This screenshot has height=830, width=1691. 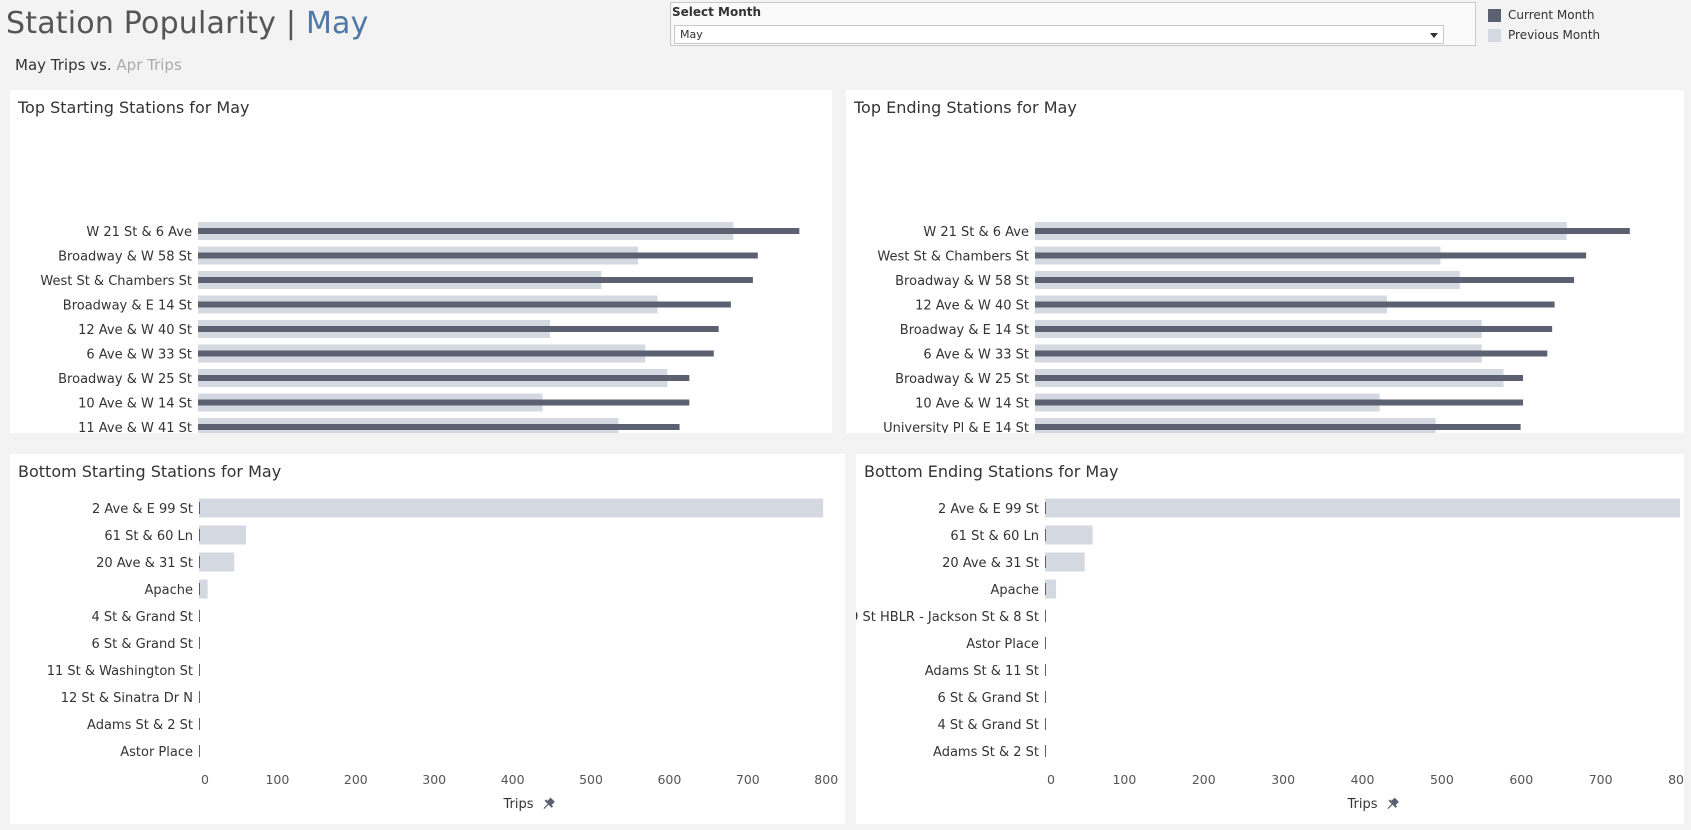 What do you see at coordinates (591, 779) in the screenshot?
I see `x-tick-label: 500` at bounding box center [591, 779].